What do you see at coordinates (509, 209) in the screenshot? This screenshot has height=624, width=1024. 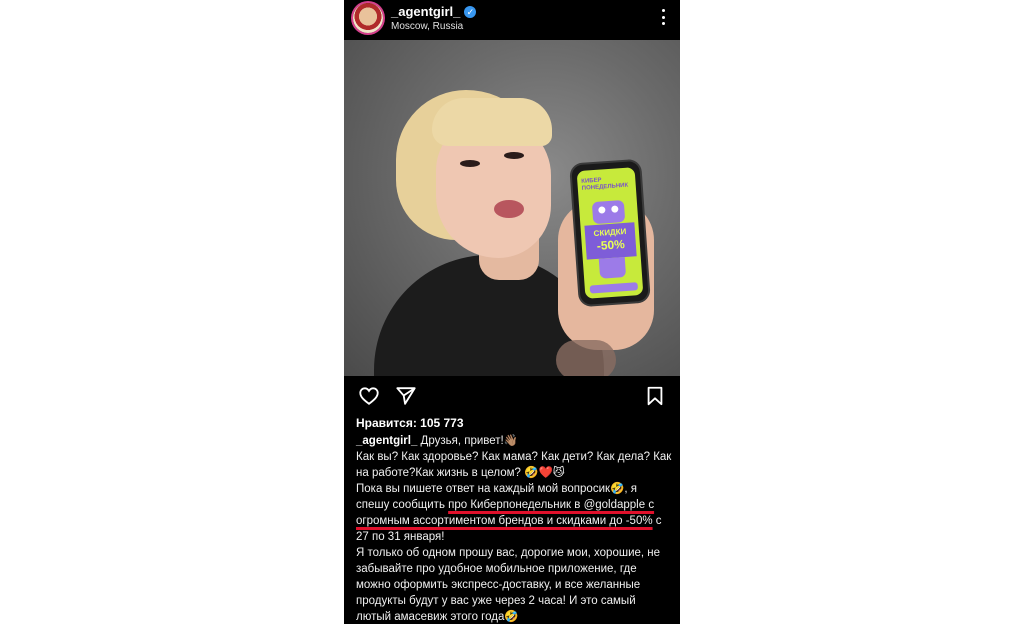 I see `photo-mouth` at bounding box center [509, 209].